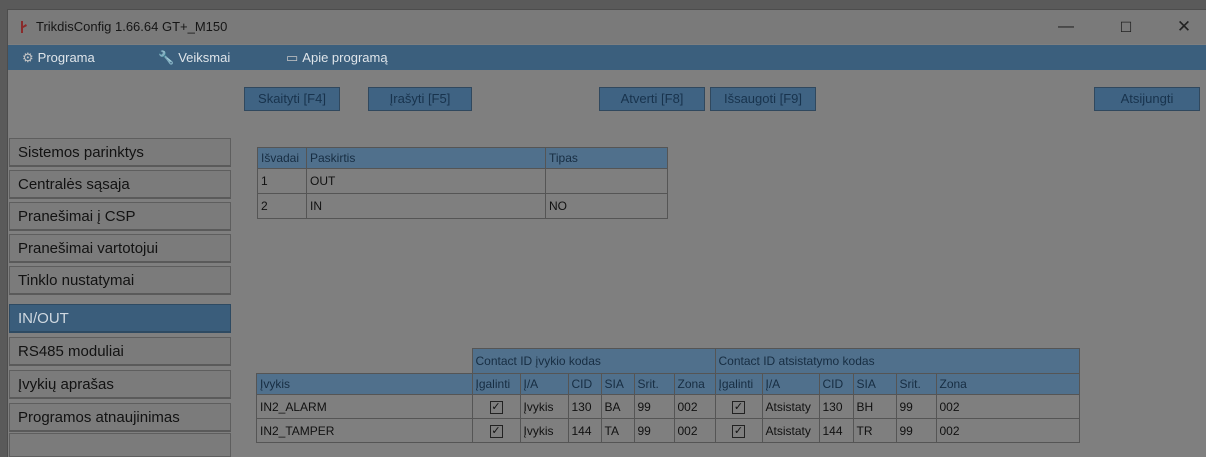 The width and height of the screenshot is (1206, 457). Describe the element at coordinates (364, 430) in the screenshot. I see `event-name: IN2_TAMPER` at that location.